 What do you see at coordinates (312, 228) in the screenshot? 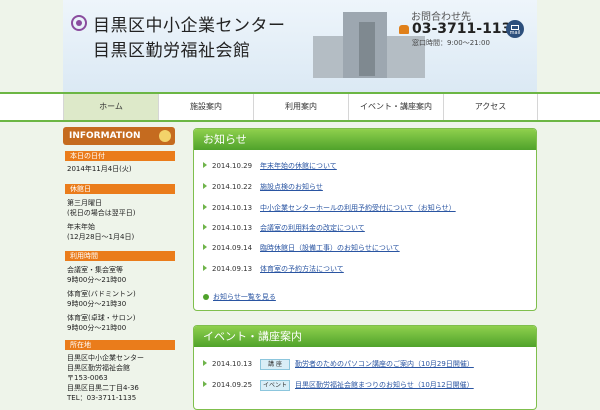
I see `news-link: 会議室の利用料金の改定について` at bounding box center [312, 228].